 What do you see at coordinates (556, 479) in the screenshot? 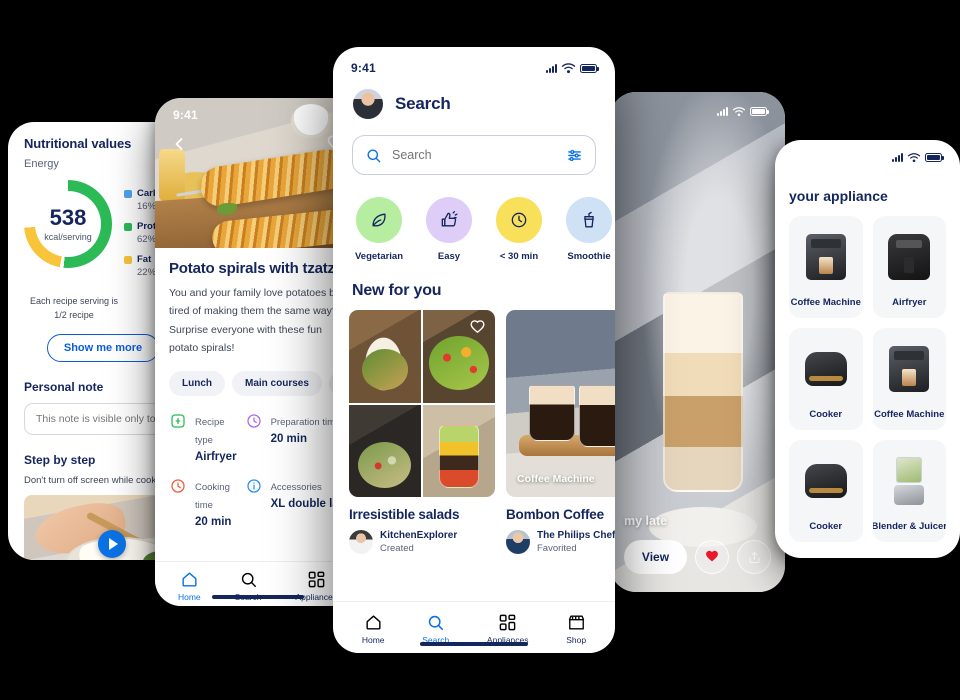
I see `card-overlay-label: Coffee Machine` at bounding box center [556, 479].